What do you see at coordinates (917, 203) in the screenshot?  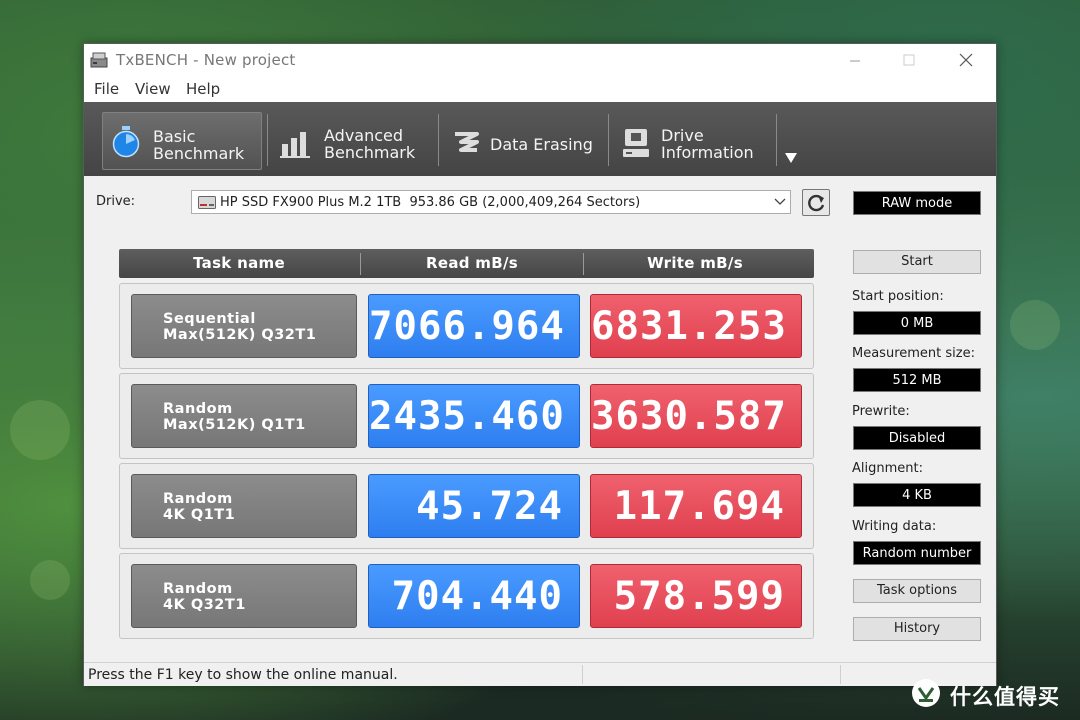 I see `raw-mode-toggle: RAW mode` at bounding box center [917, 203].